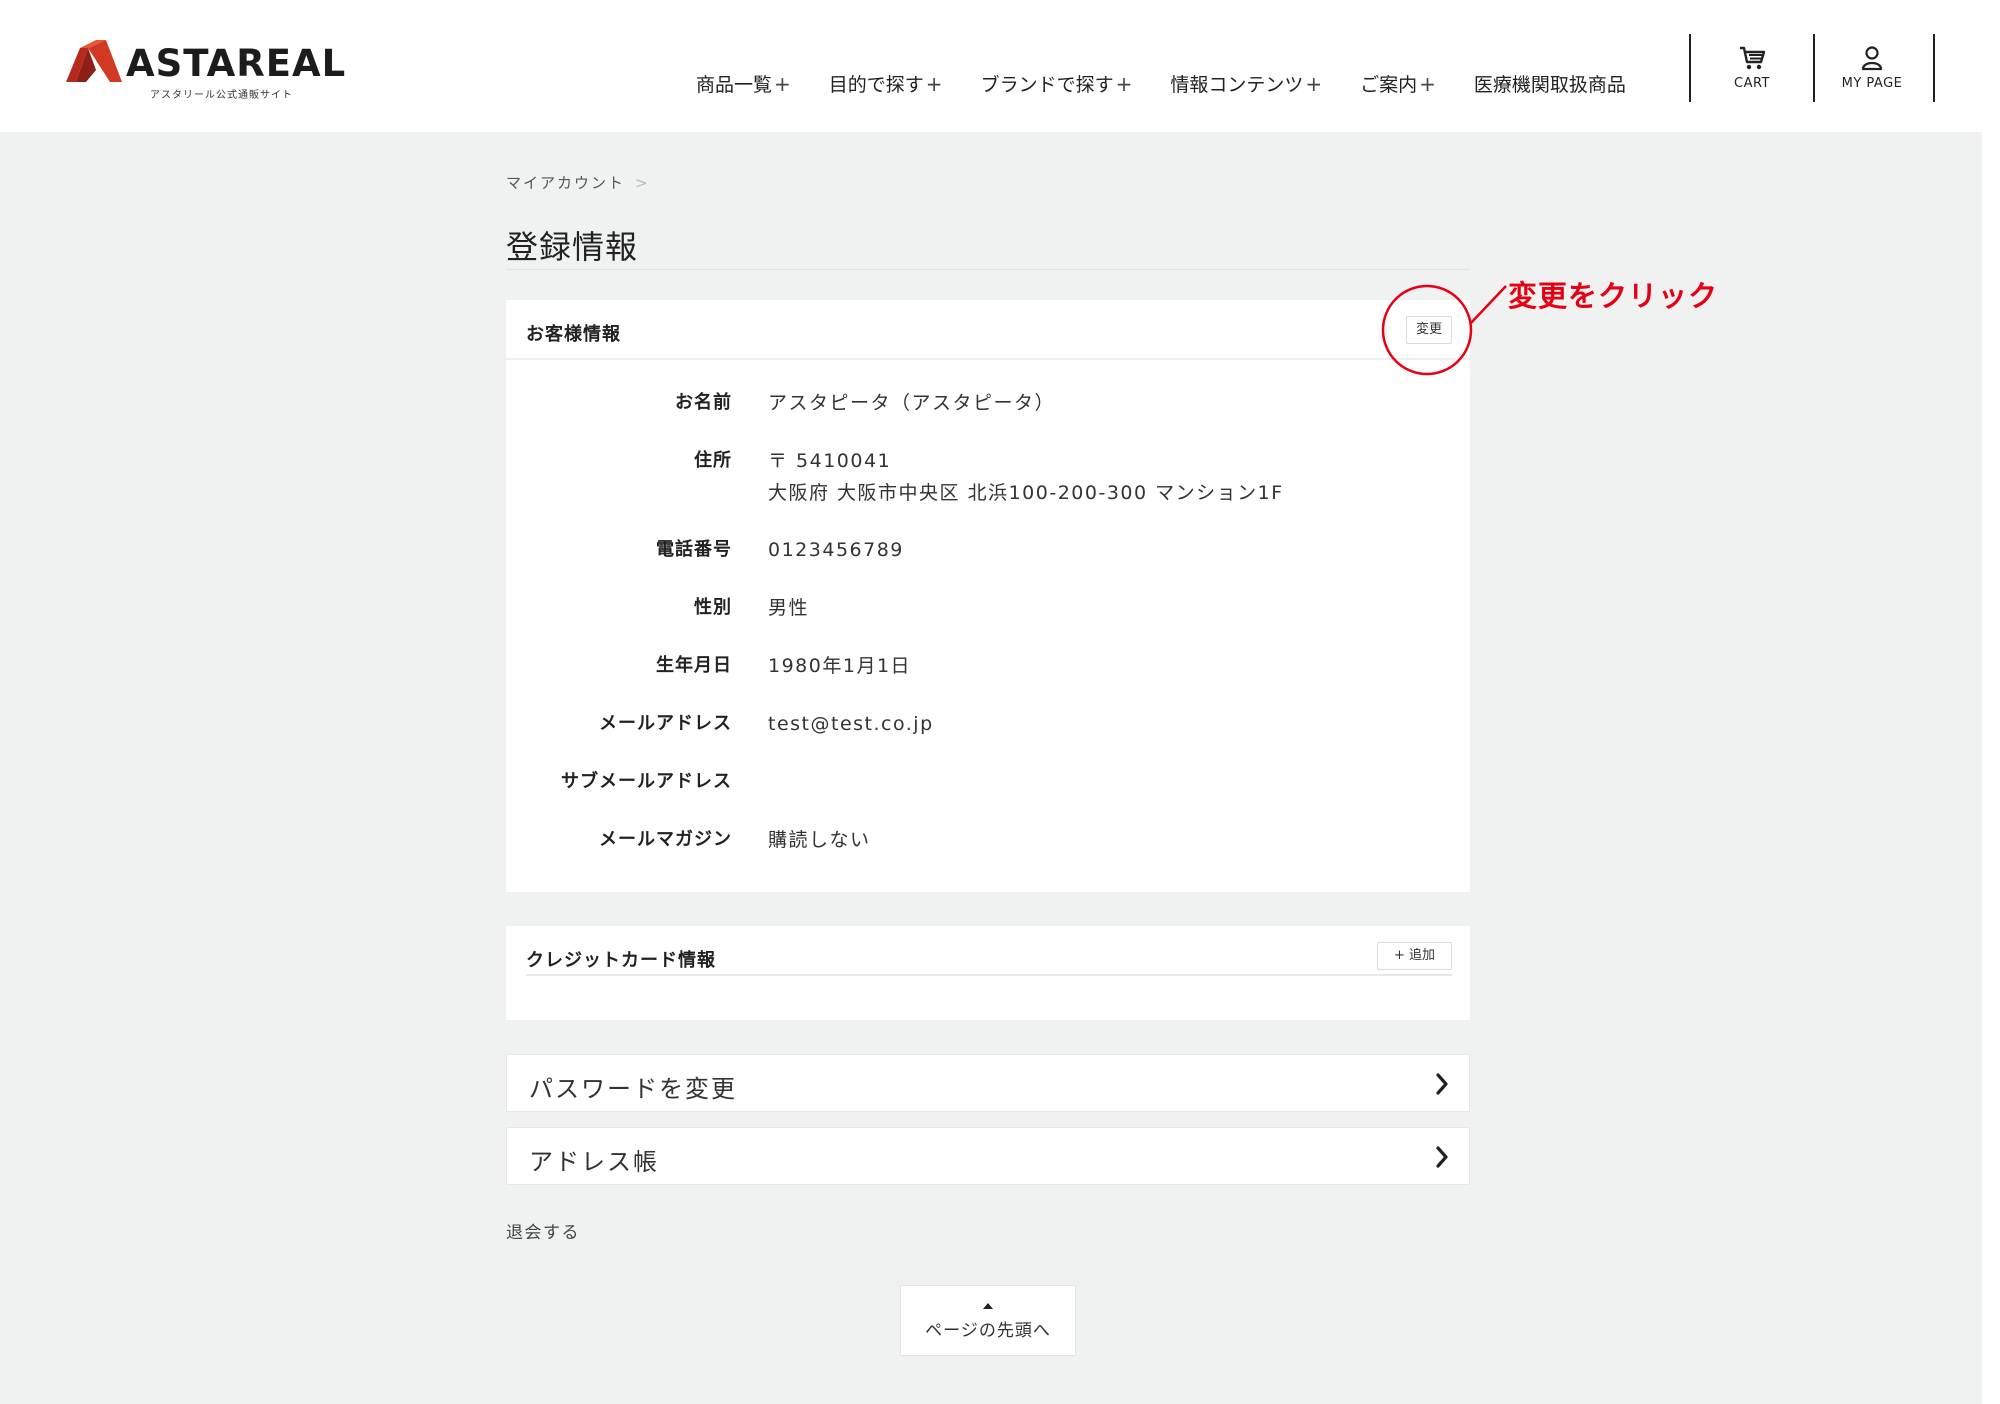 This screenshot has height=1404, width=2000. Describe the element at coordinates (851, 724) in the screenshot. I see `info-value: test@test.co.jp` at that location.